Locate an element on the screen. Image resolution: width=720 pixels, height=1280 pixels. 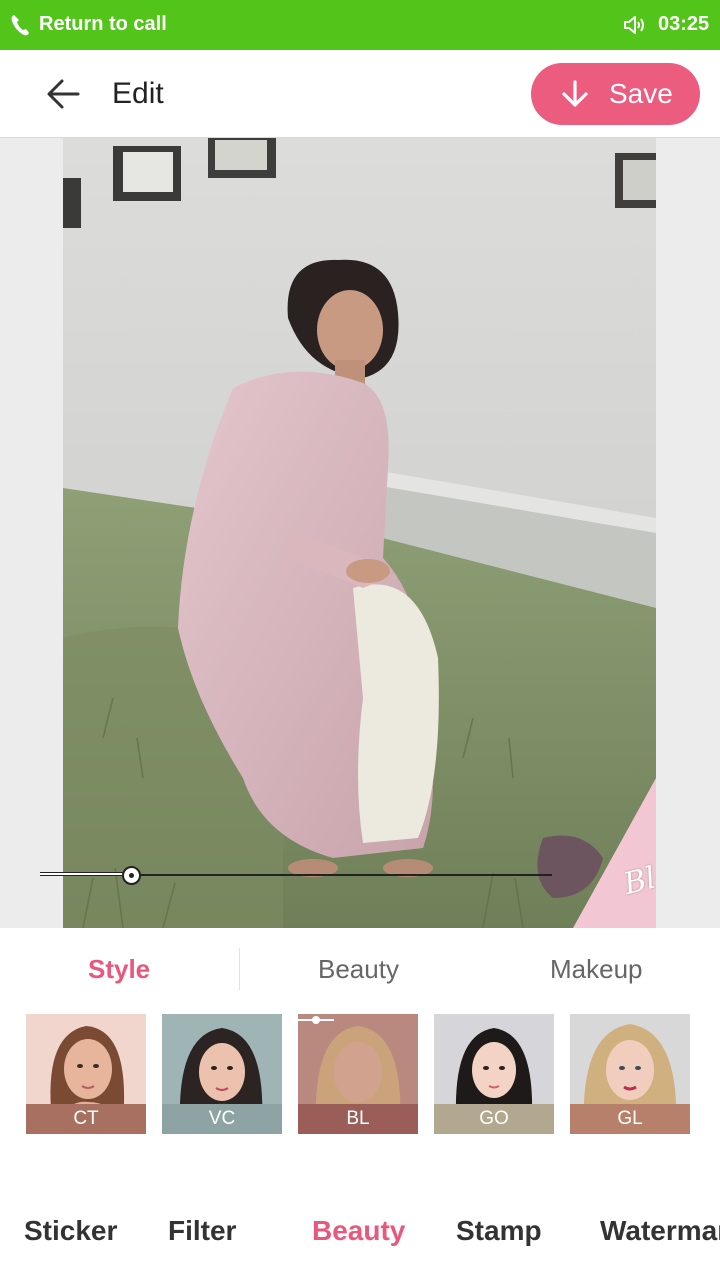
arrow-left-icon is located at coordinates (63, 94).